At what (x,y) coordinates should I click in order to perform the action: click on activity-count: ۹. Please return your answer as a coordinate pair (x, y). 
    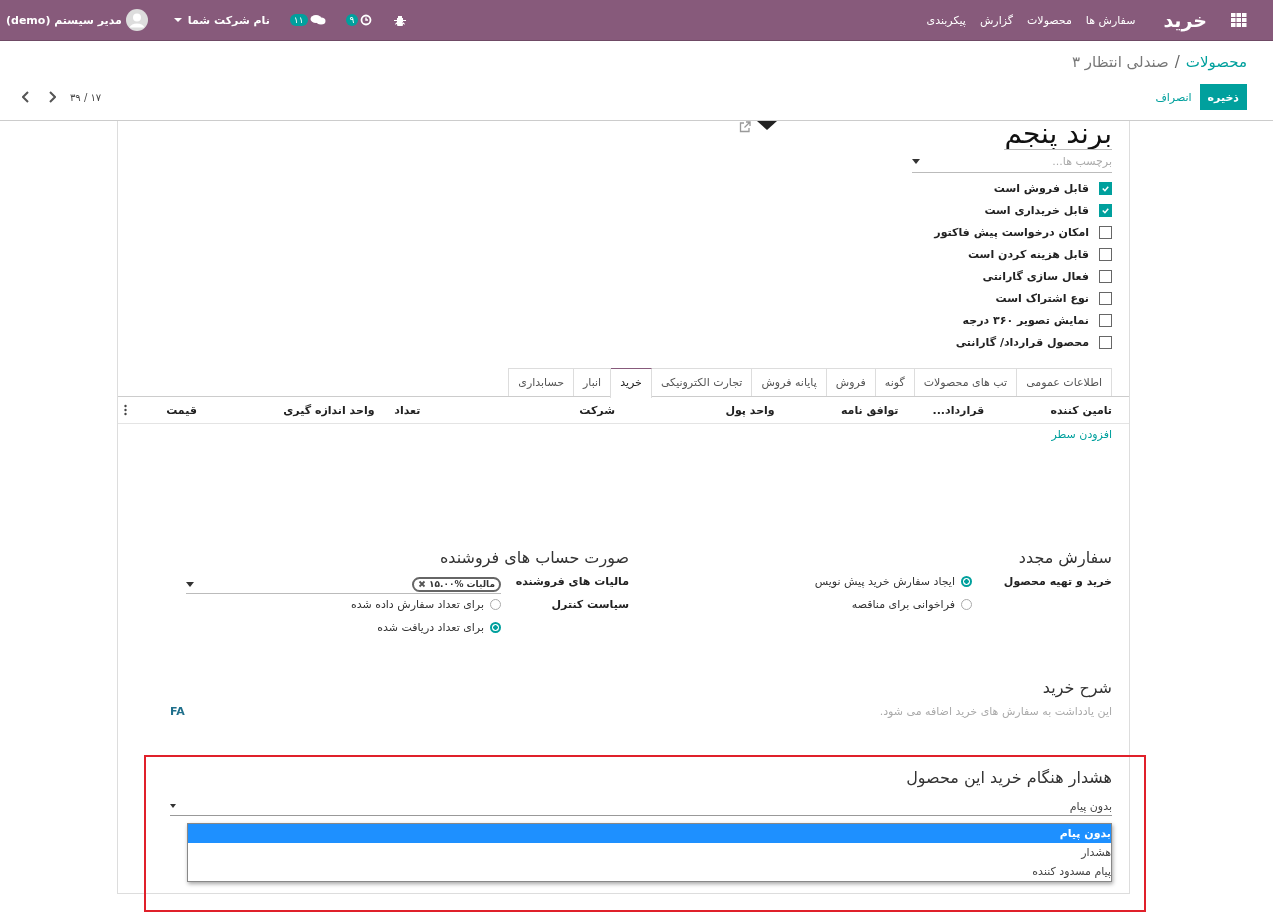
    Looking at the image, I should click on (352, 20).